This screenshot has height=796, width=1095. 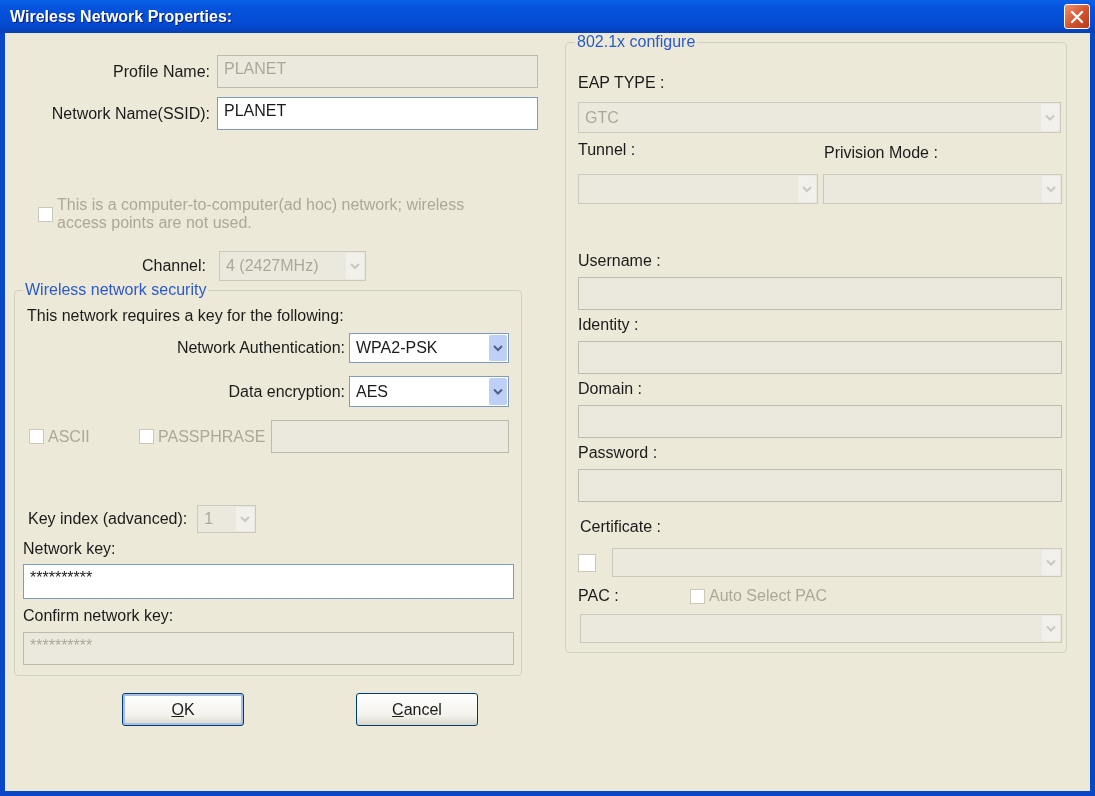 I want to click on field-label: Username :, so click(x=620, y=261).